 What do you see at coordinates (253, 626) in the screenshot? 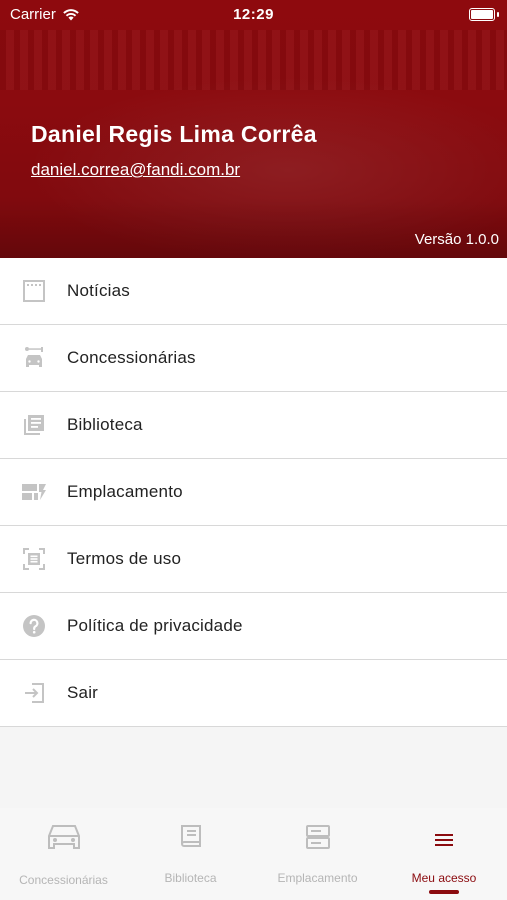
I see `menu-item-politica: Política de privacidade` at bounding box center [253, 626].